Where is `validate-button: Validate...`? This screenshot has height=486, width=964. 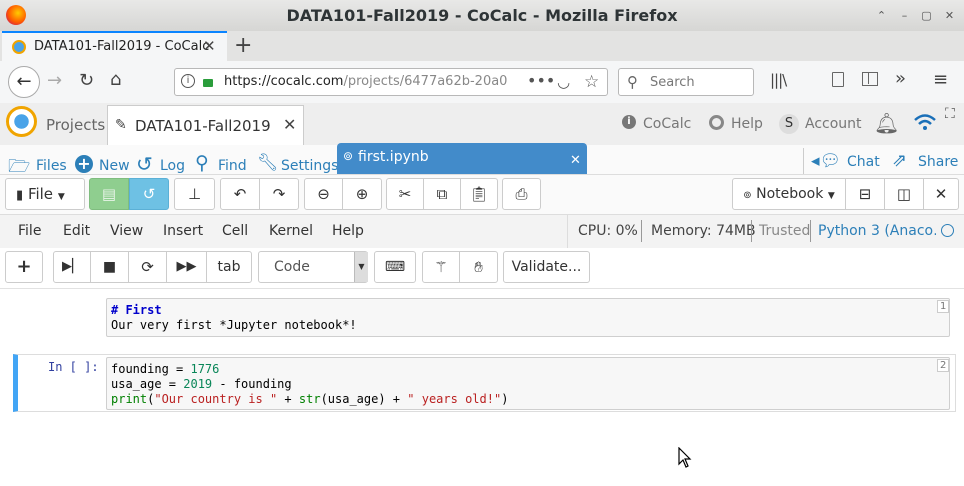 validate-button: Validate... is located at coordinates (546, 267).